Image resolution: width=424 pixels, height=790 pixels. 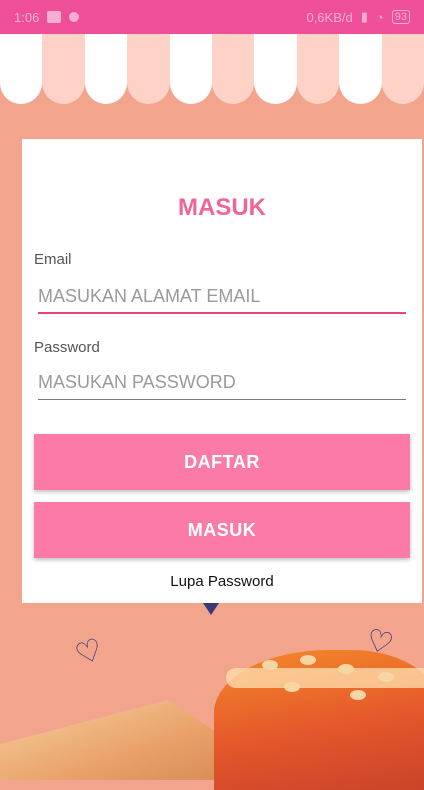 I want to click on forgot-password-link: Lupa Password, so click(x=222, y=581).